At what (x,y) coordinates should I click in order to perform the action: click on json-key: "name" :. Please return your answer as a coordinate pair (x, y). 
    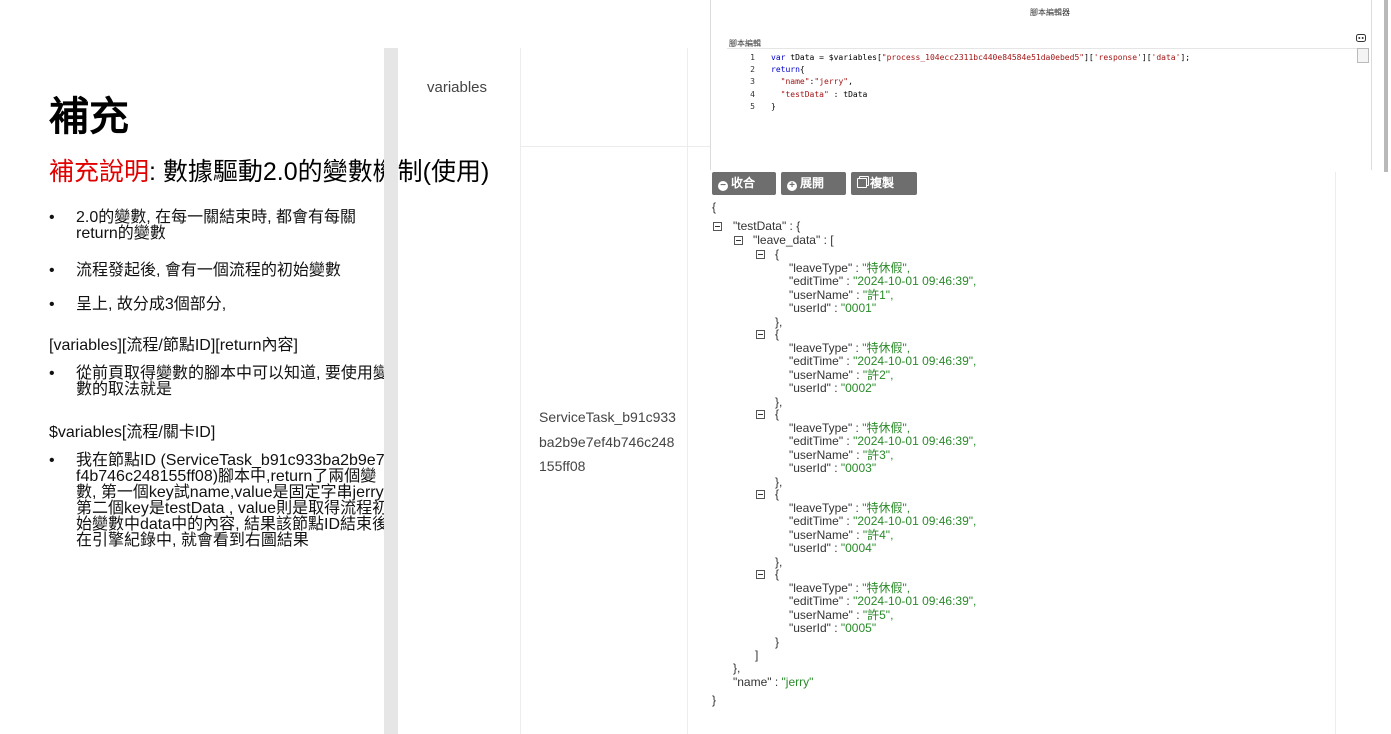
    Looking at the image, I should click on (757, 682).